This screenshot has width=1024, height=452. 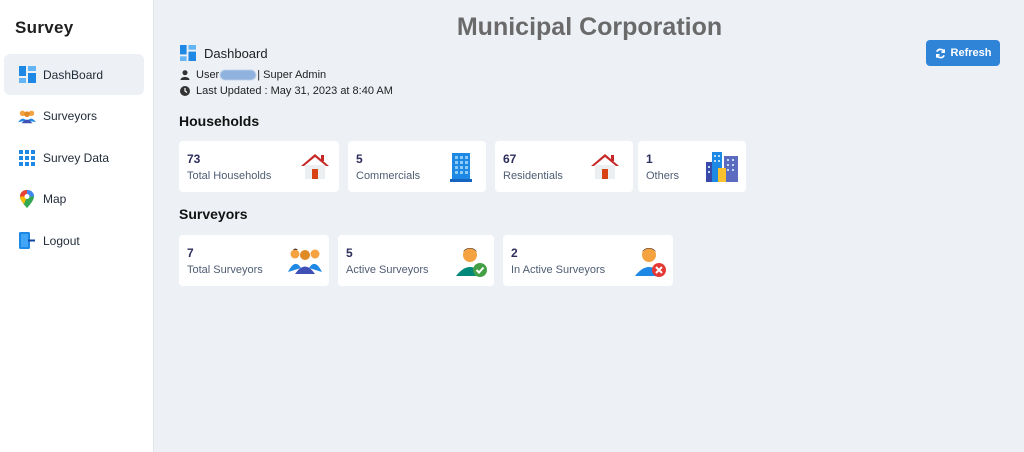 What do you see at coordinates (294, 91) in the screenshot?
I see `last-updated-text: Last Updated : May 31, 2023 at 8:40 AM` at bounding box center [294, 91].